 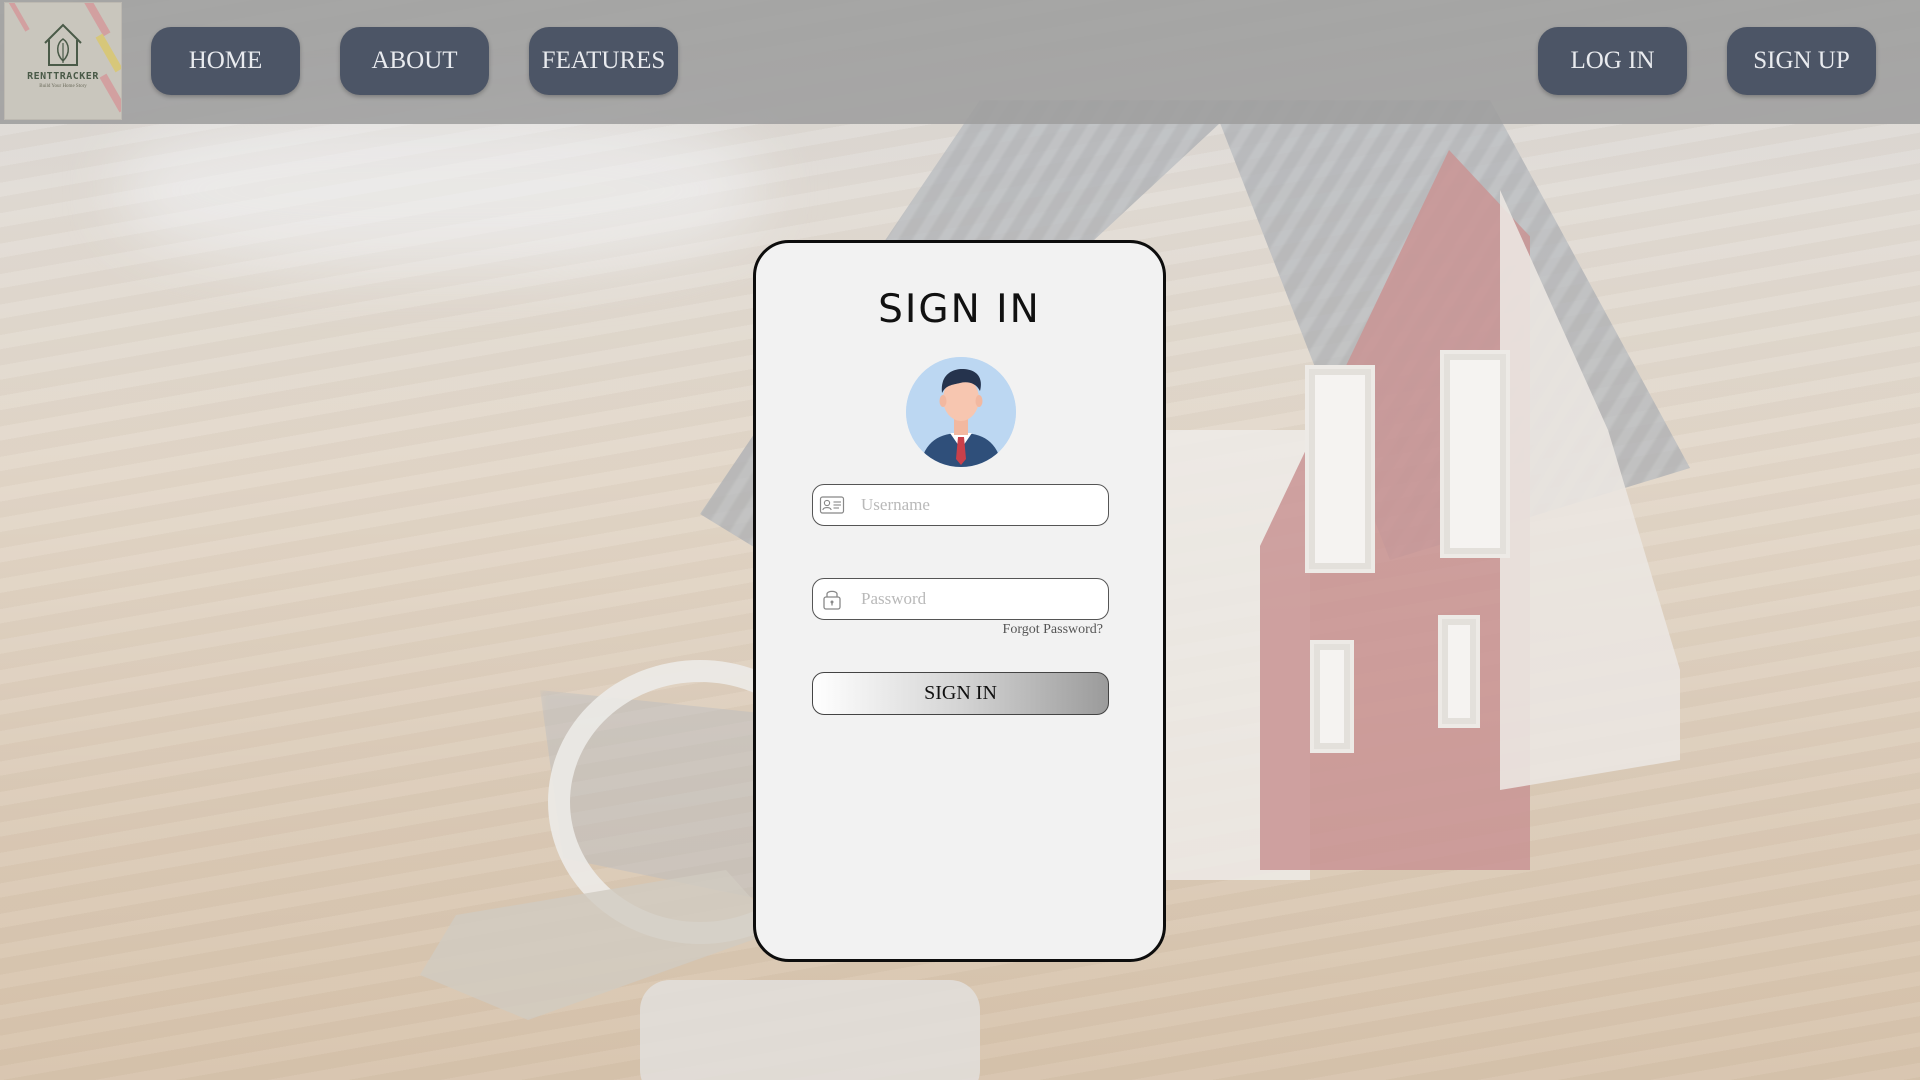 I want to click on logo: RENTTRACKER Build Your Home Story, so click(x=63, y=61).